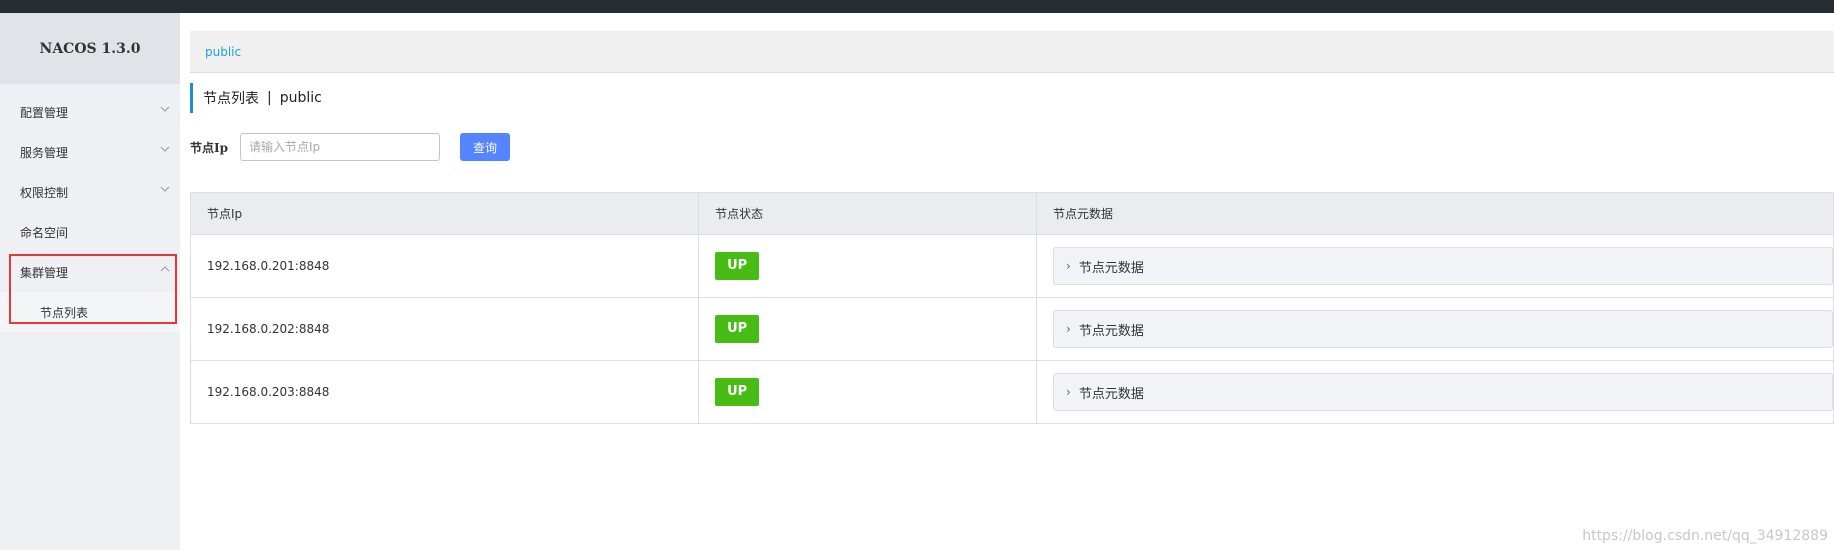 The height and width of the screenshot is (550, 1834). I want to click on sidebar-item-label: 集群管理, so click(44, 272).